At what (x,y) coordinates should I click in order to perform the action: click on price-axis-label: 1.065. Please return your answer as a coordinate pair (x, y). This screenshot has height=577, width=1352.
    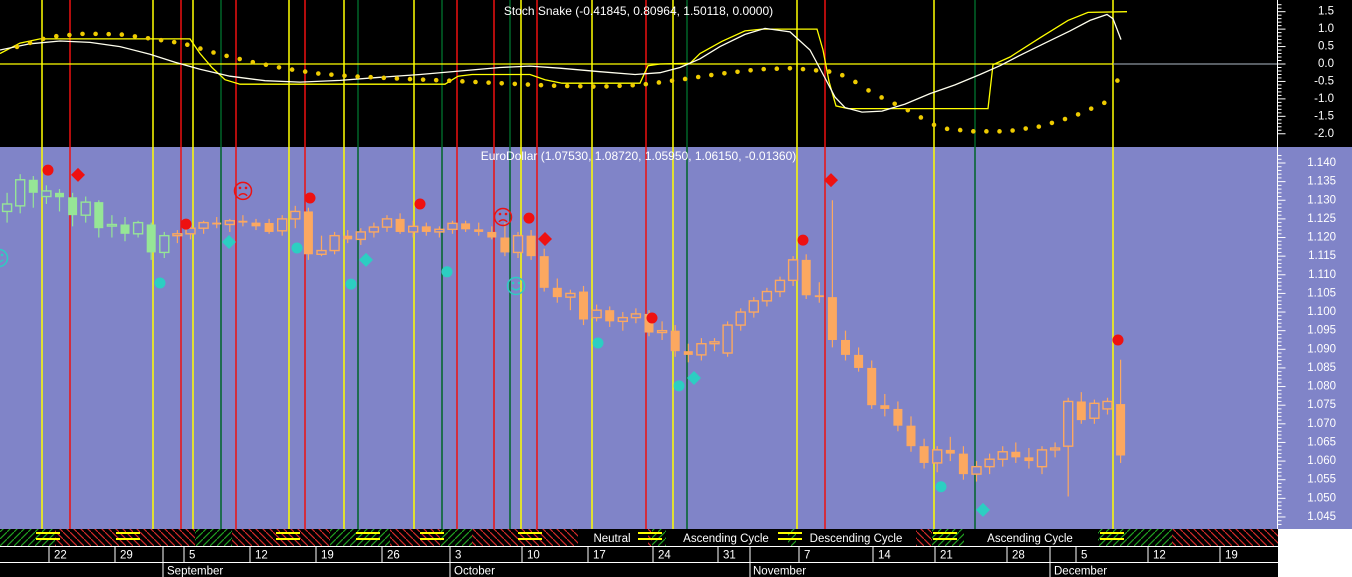
    Looking at the image, I should click on (1321, 442).